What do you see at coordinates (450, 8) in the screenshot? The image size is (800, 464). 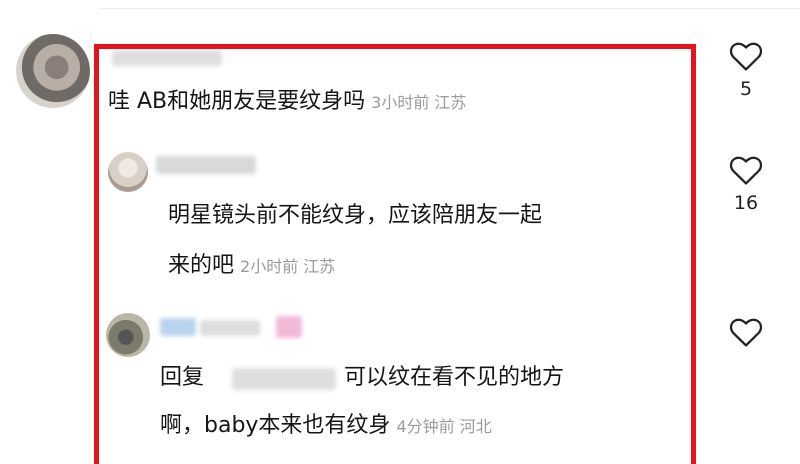 I see `divider` at bounding box center [450, 8].